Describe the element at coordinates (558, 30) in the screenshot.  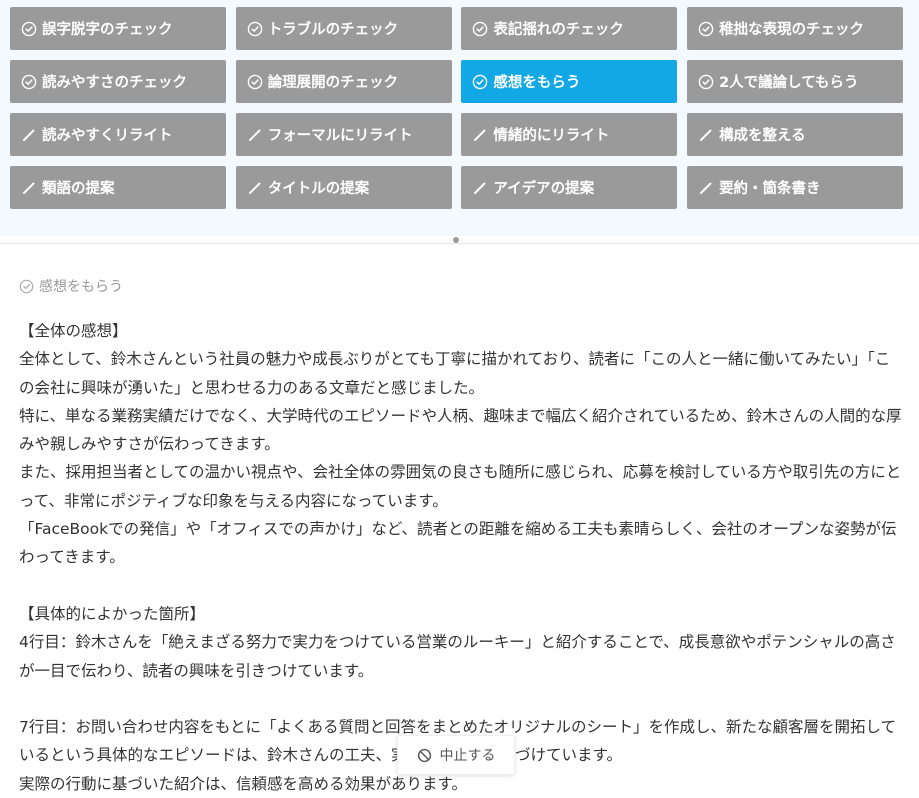
I see `tool-button-label: 表記揺れのチェック` at that location.